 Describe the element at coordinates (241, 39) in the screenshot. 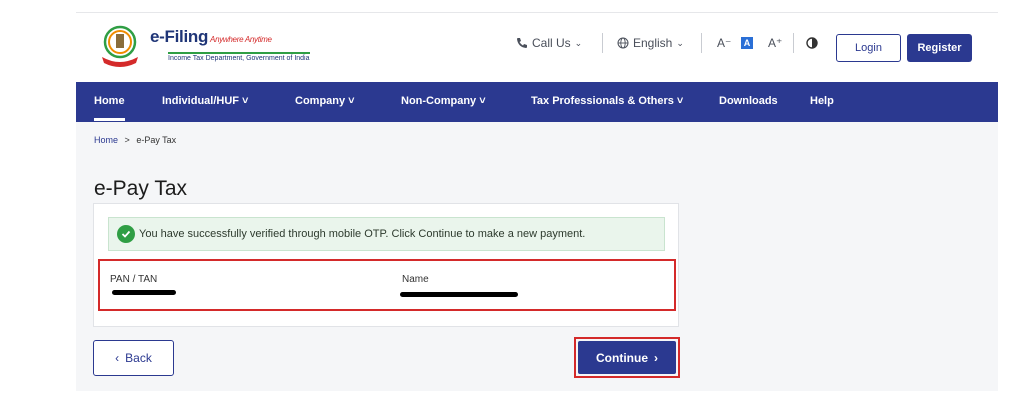

I see `logo-tagline: Anywhere Anytime` at that location.